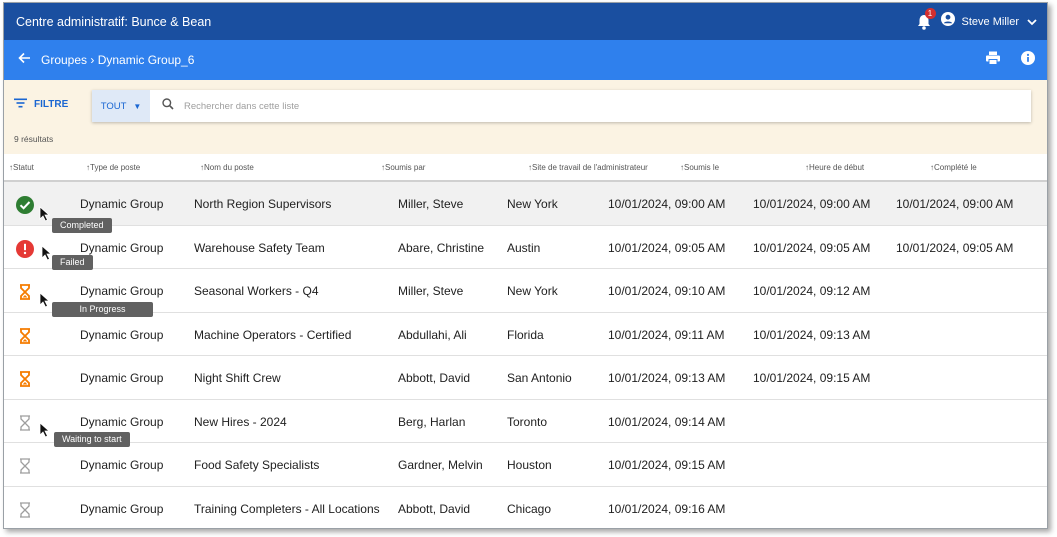 The height and width of the screenshot is (537, 1057). Describe the element at coordinates (666, 334) in the screenshot. I see `row-submitted-on: 10/01/2024, 09:11 AM` at that location.